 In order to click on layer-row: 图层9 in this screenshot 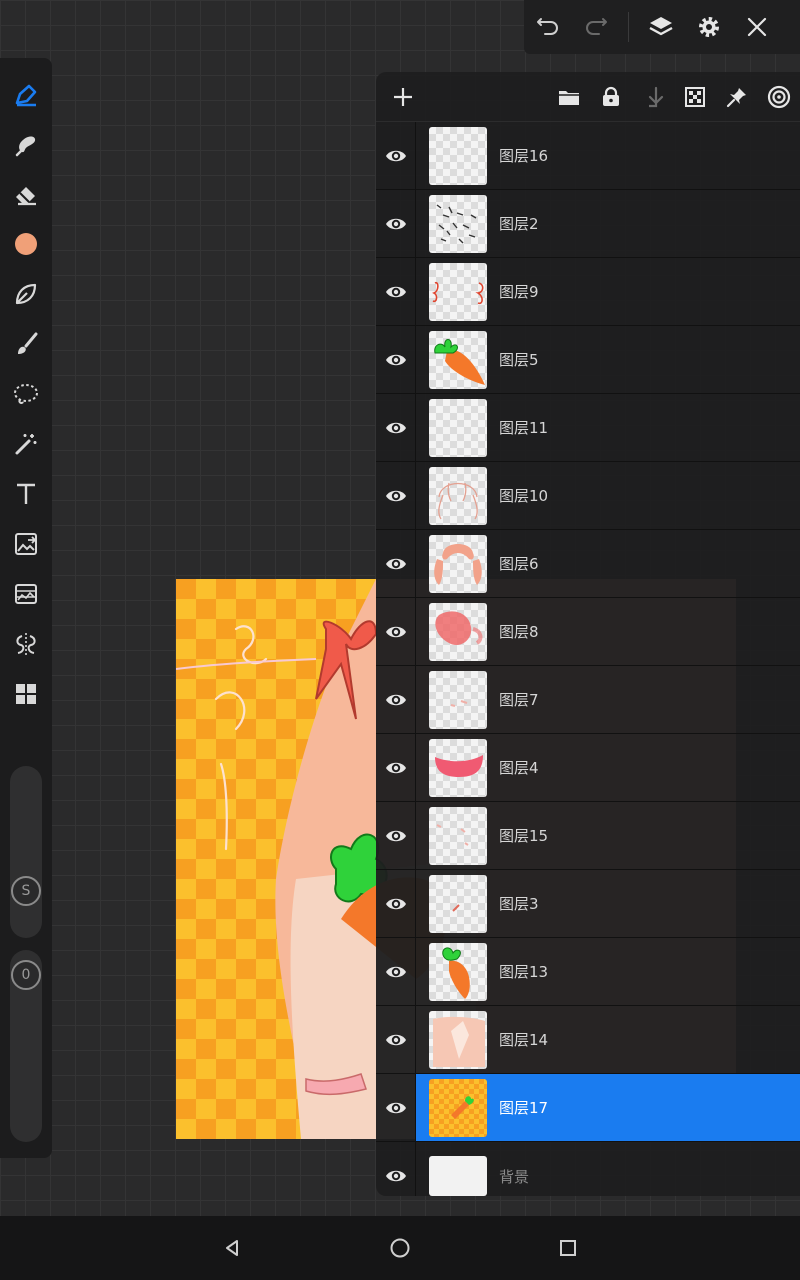, I will do `click(588, 292)`.